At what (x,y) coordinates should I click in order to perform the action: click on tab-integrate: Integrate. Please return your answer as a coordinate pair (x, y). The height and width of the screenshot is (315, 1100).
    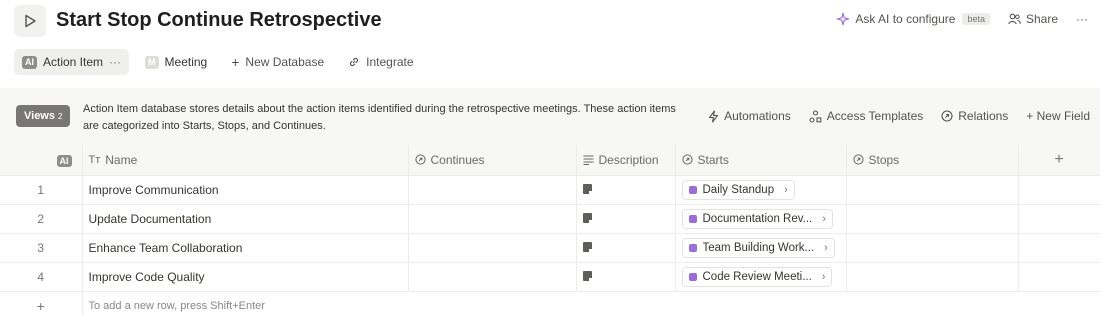
    Looking at the image, I should click on (380, 62).